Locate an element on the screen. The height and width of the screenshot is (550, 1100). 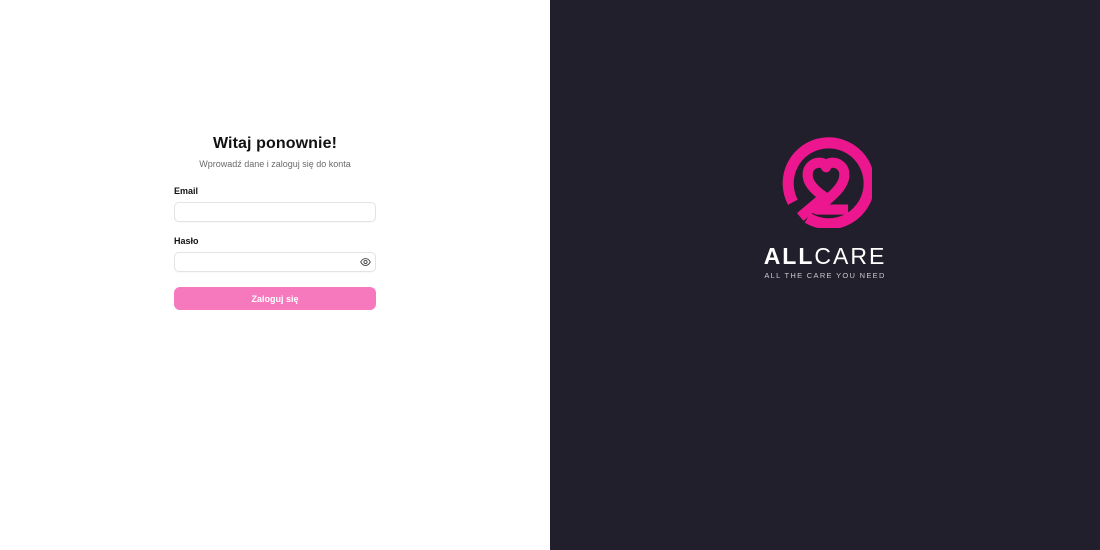
page-subtitle: Wprowadź dane i zaloguj się do konta is located at coordinates (275, 164).